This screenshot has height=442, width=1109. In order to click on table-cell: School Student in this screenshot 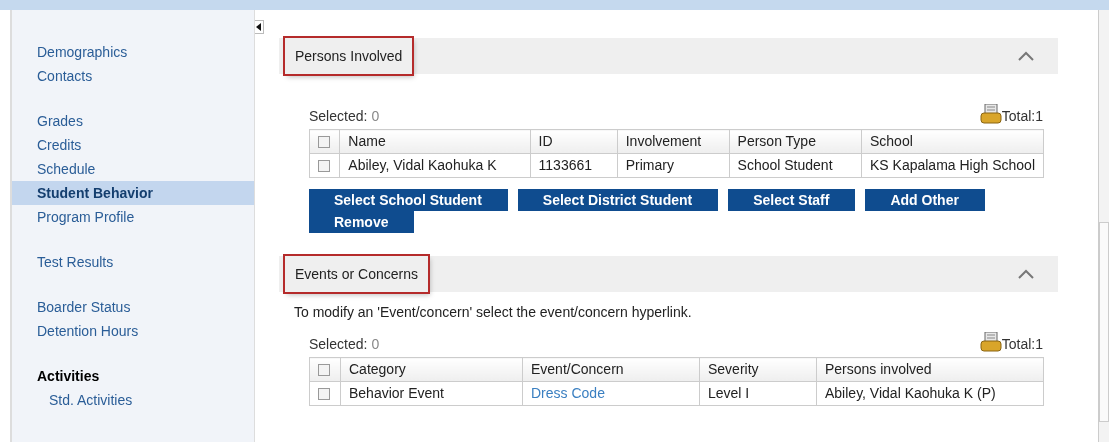, I will do `click(795, 165)`.